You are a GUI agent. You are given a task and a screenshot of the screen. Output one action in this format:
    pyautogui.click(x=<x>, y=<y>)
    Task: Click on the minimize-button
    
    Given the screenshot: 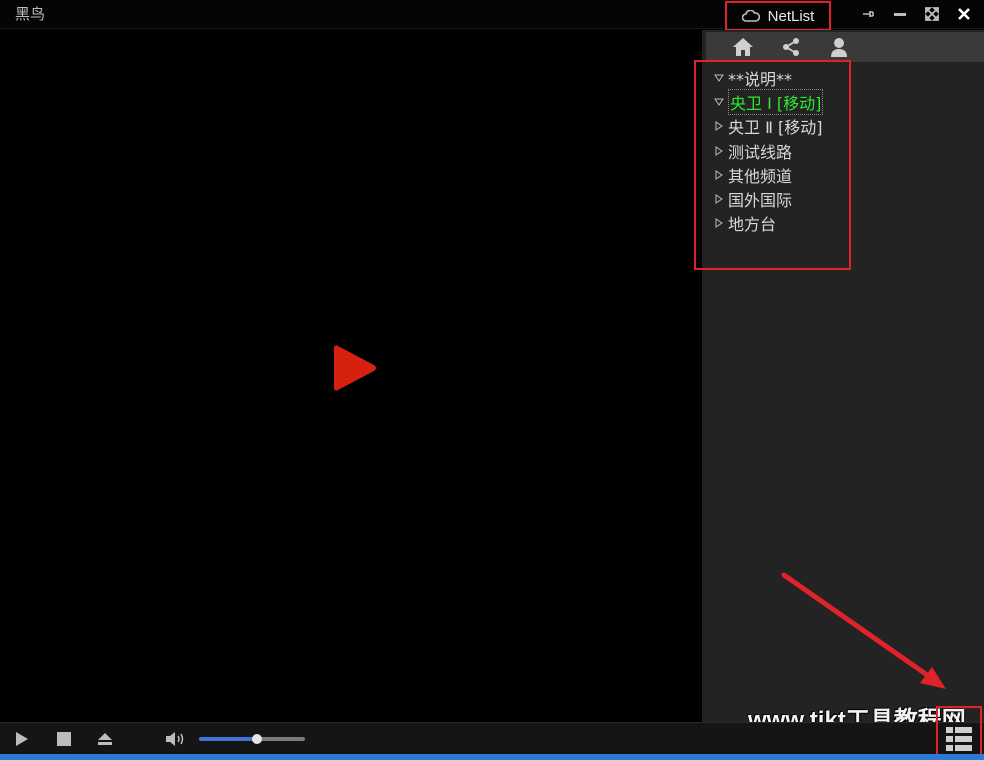 What is the action you would take?
    pyautogui.click(x=900, y=14)
    